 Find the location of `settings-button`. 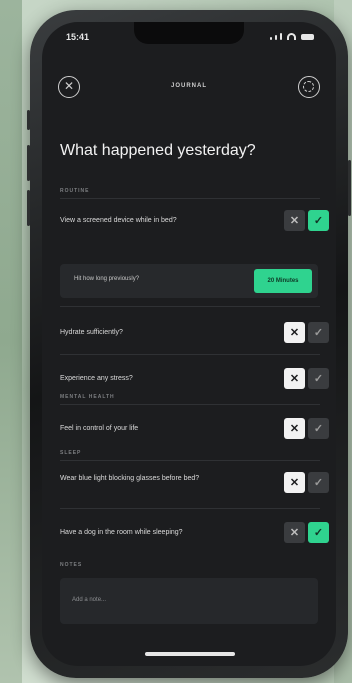

settings-button is located at coordinates (309, 87).